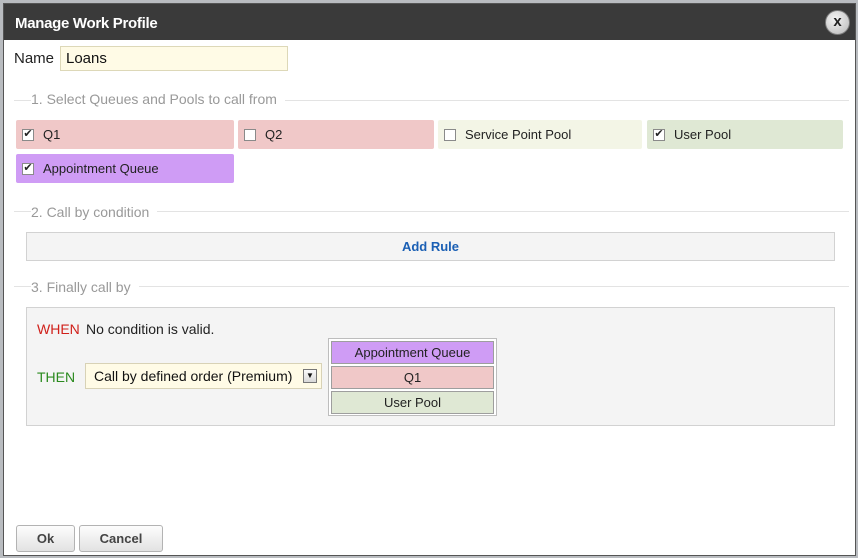 The image size is (858, 558). Describe the element at coordinates (34, 58) in the screenshot. I see `name-label: Name` at that location.